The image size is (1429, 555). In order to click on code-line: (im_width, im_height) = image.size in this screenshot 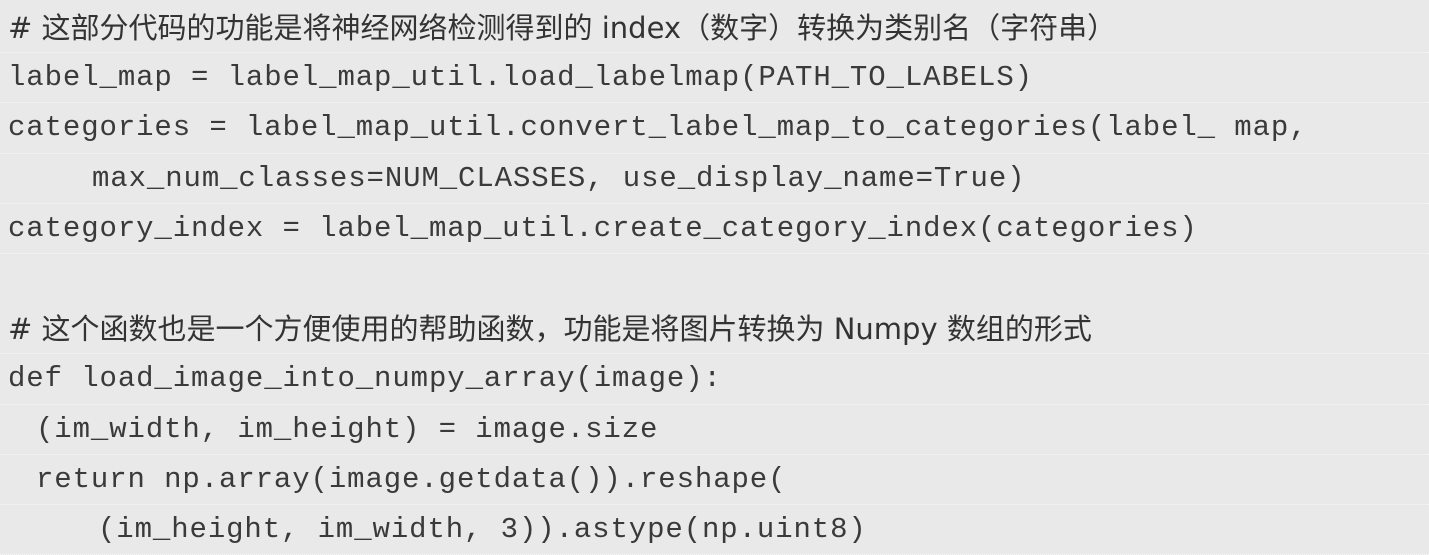, I will do `click(714, 430)`.